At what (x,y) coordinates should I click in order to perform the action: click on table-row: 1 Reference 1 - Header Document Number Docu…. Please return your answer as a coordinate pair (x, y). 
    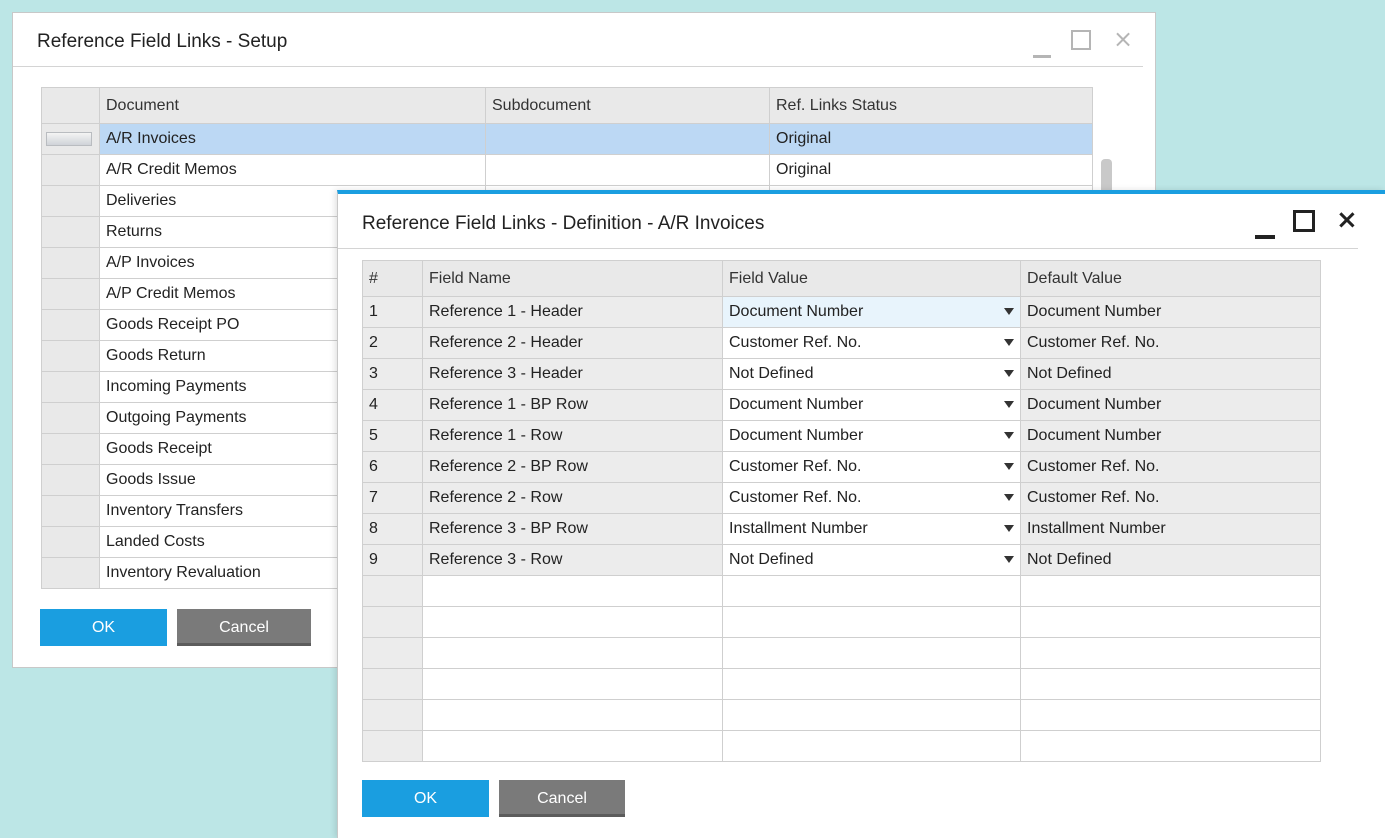
    Looking at the image, I should click on (841, 312).